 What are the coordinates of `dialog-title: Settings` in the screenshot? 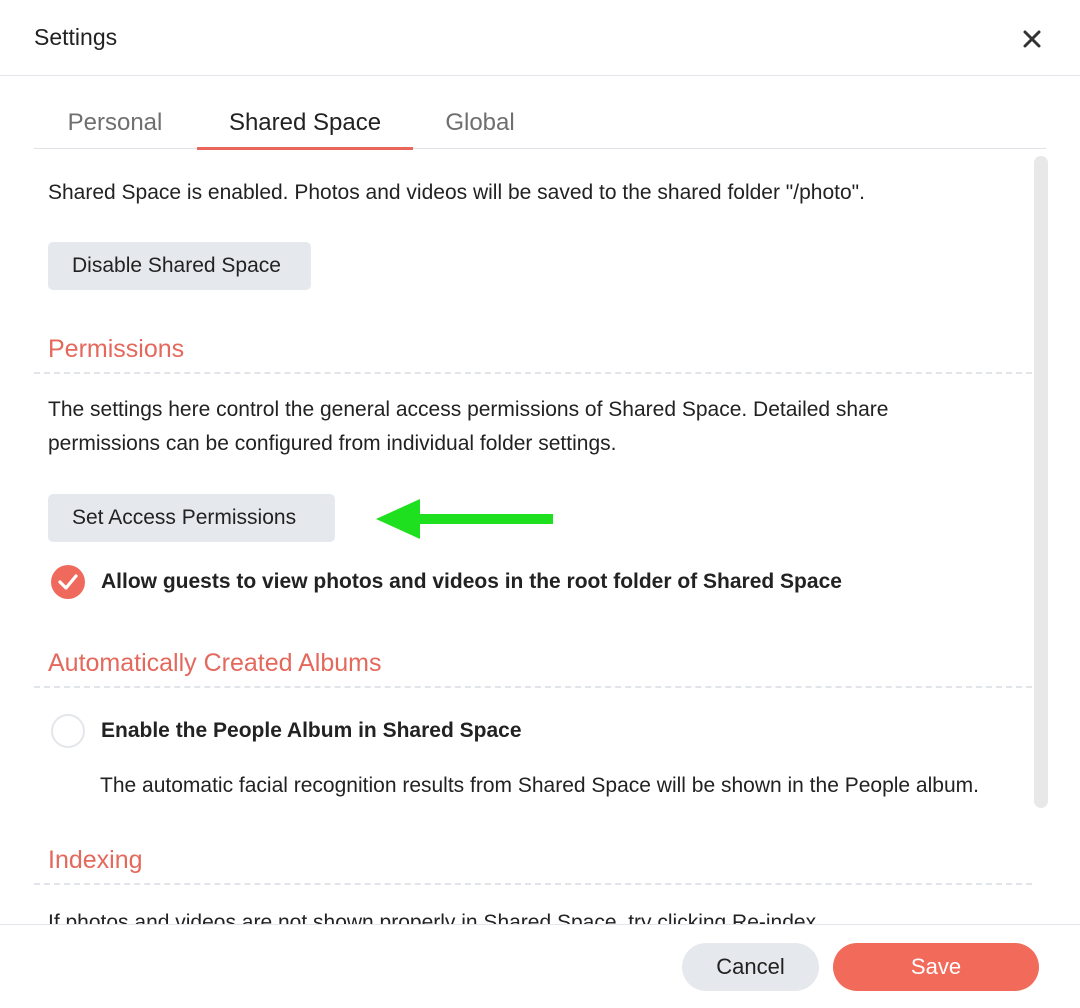 It's located at (76, 37).